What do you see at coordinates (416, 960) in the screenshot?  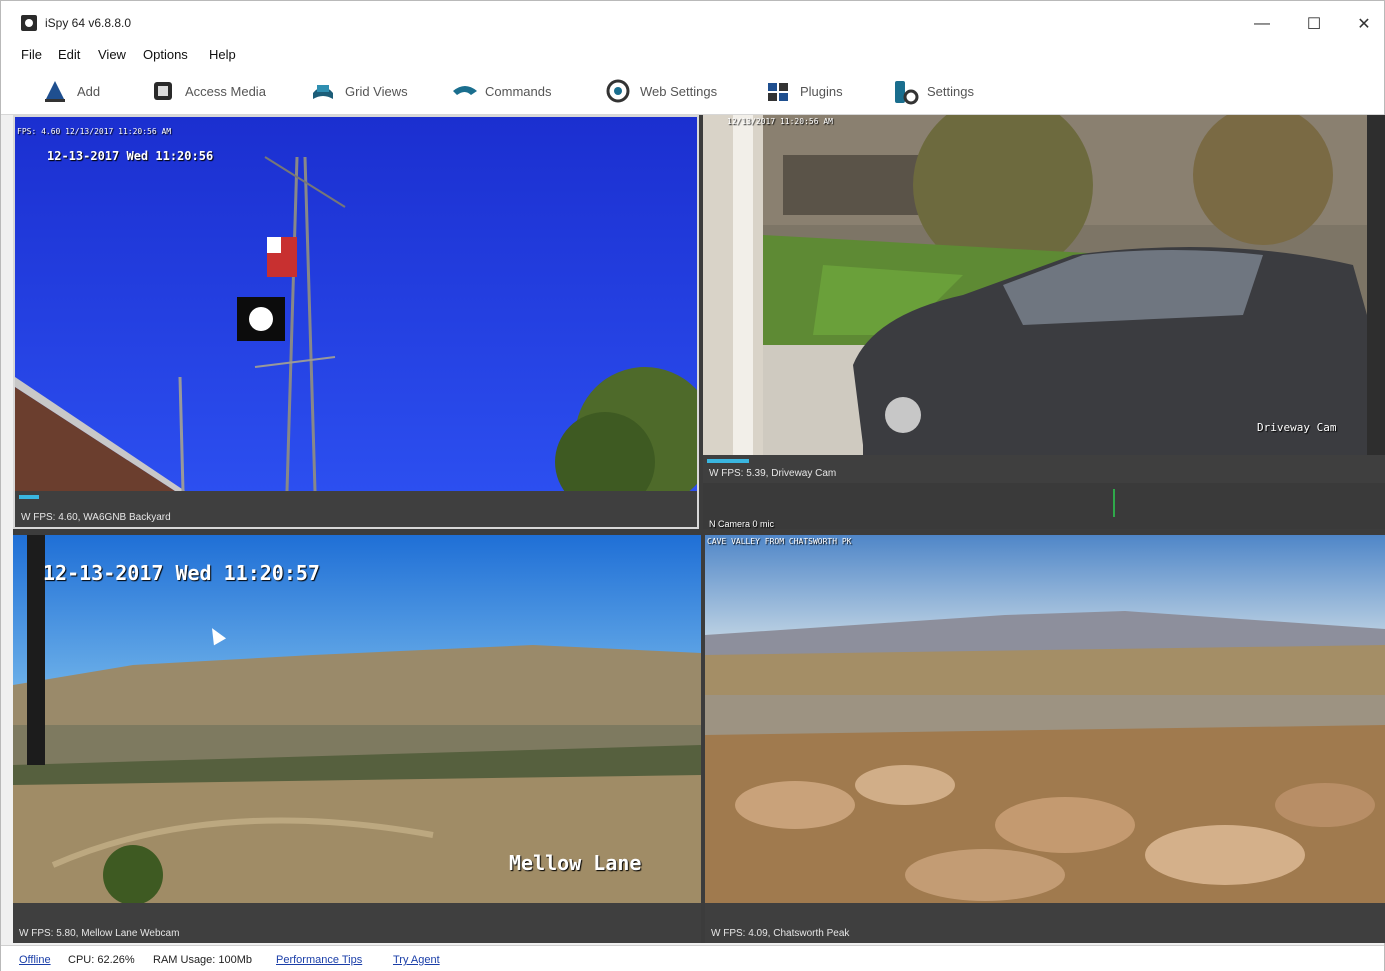 I see `try-agent-link: Try Agent` at bounding box center [416, 960].